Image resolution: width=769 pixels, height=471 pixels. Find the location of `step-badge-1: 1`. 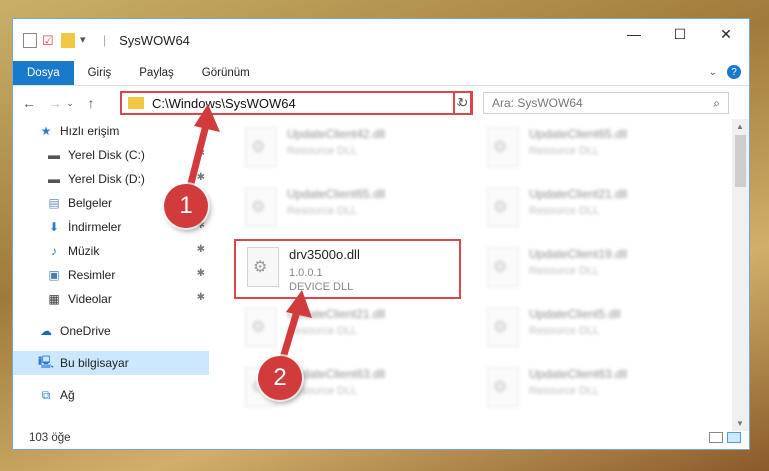

step-badge-1: 1 is located at coordinates (186, 206).